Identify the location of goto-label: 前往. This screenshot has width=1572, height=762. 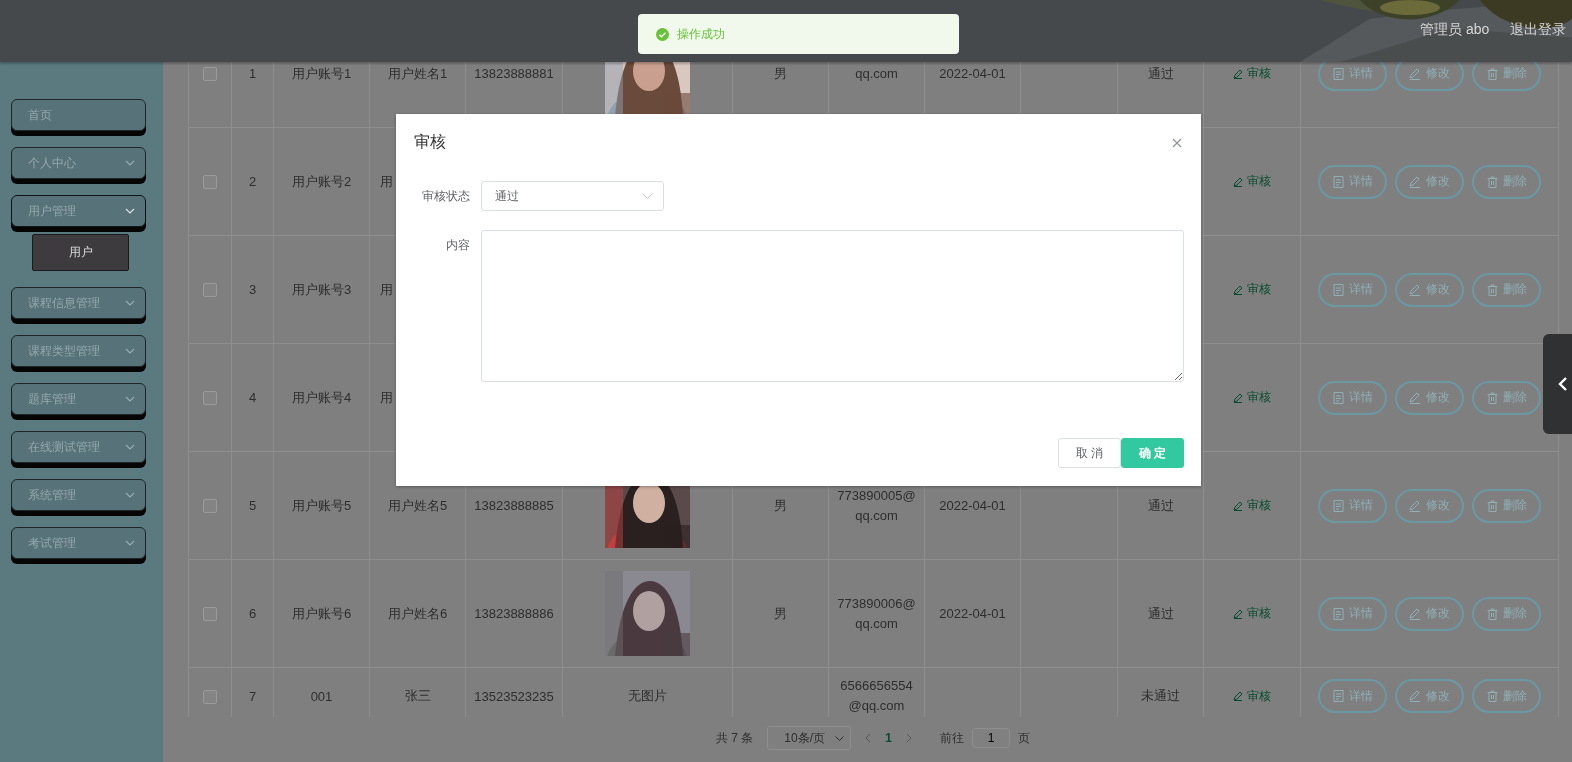
(952, 738).